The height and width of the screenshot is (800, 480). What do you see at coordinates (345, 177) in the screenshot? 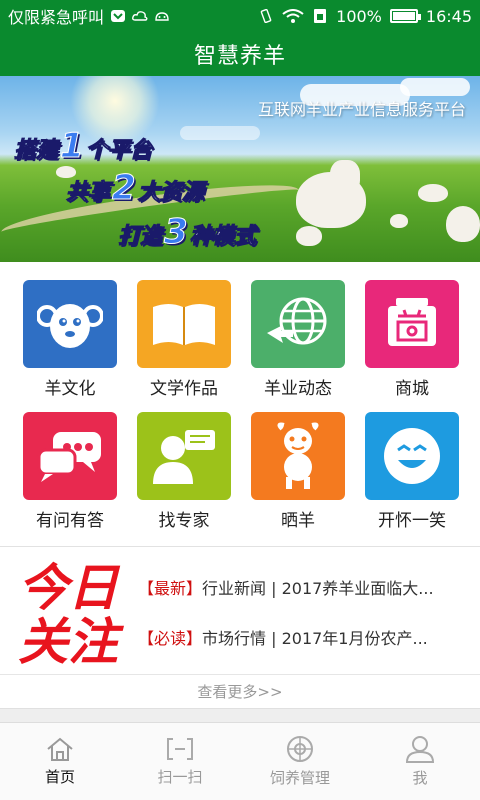
I see `sheep-head-graphic` at bounding box center [345, 177].